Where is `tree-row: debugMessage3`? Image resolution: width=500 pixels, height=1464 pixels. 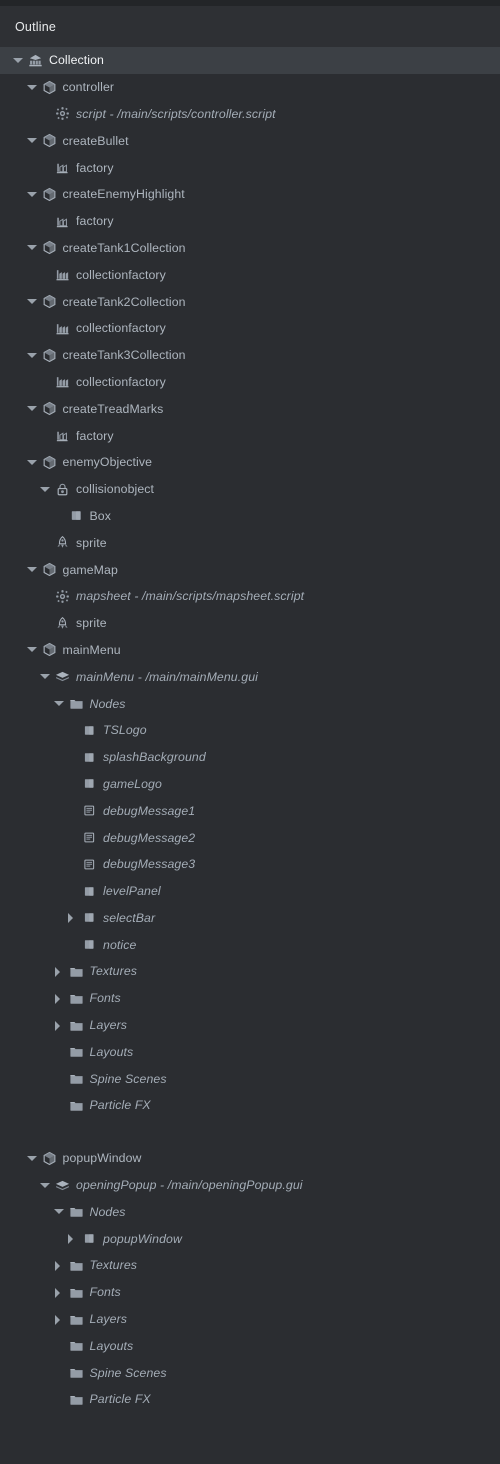 tree-row: debugMessage3 is located at coordinates (250, 864).